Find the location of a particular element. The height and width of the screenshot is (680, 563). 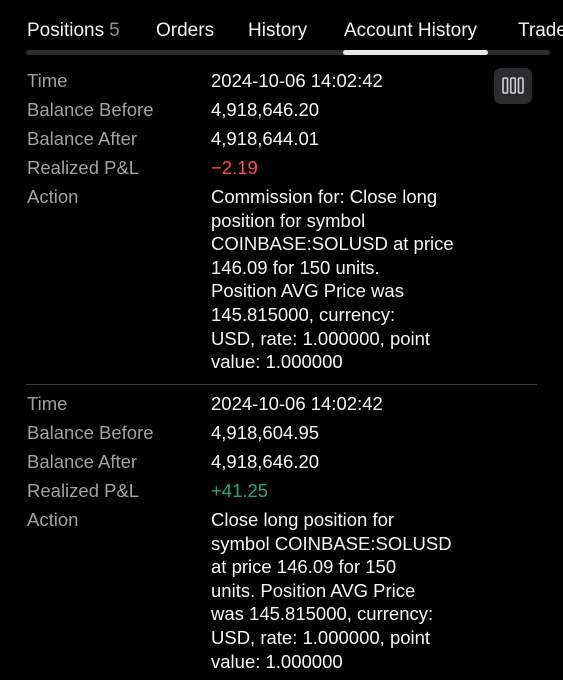

tab-account-history: Account History is located at coordinates (410, 31).